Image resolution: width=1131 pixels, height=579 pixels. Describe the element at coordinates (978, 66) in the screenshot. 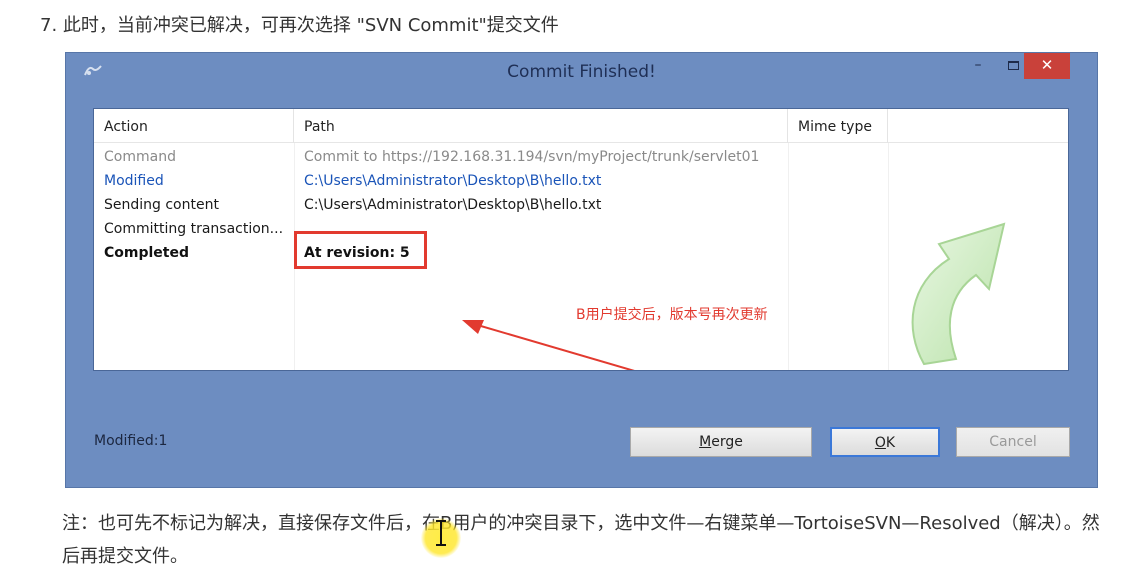

I see `minimize-button: –` at that location.